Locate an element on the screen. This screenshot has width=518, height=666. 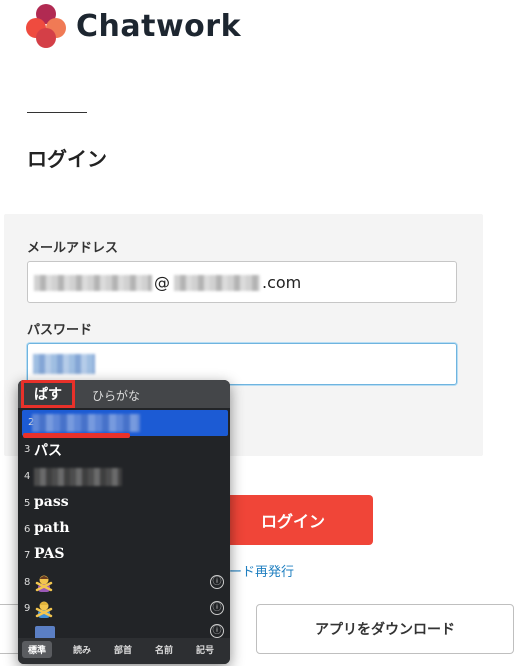
chatwork-logo-icon is located at coordinates (48, 26).